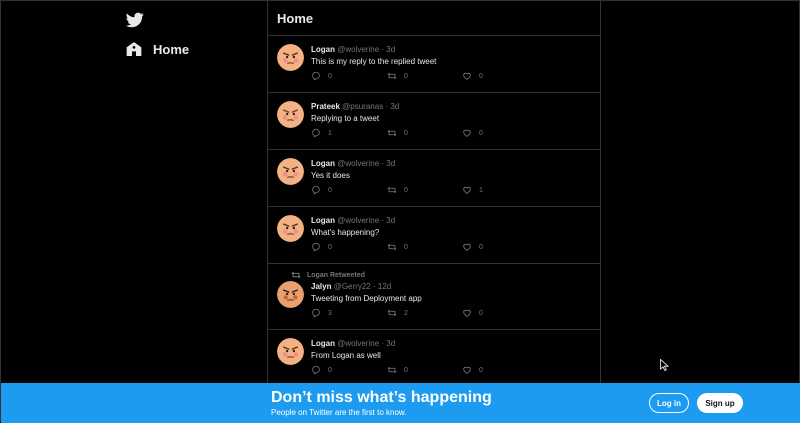 The image size is (800, 423). Describe the element at coordinates (321, 313) in the screenshot. I see `reply-button: 3` at that location.